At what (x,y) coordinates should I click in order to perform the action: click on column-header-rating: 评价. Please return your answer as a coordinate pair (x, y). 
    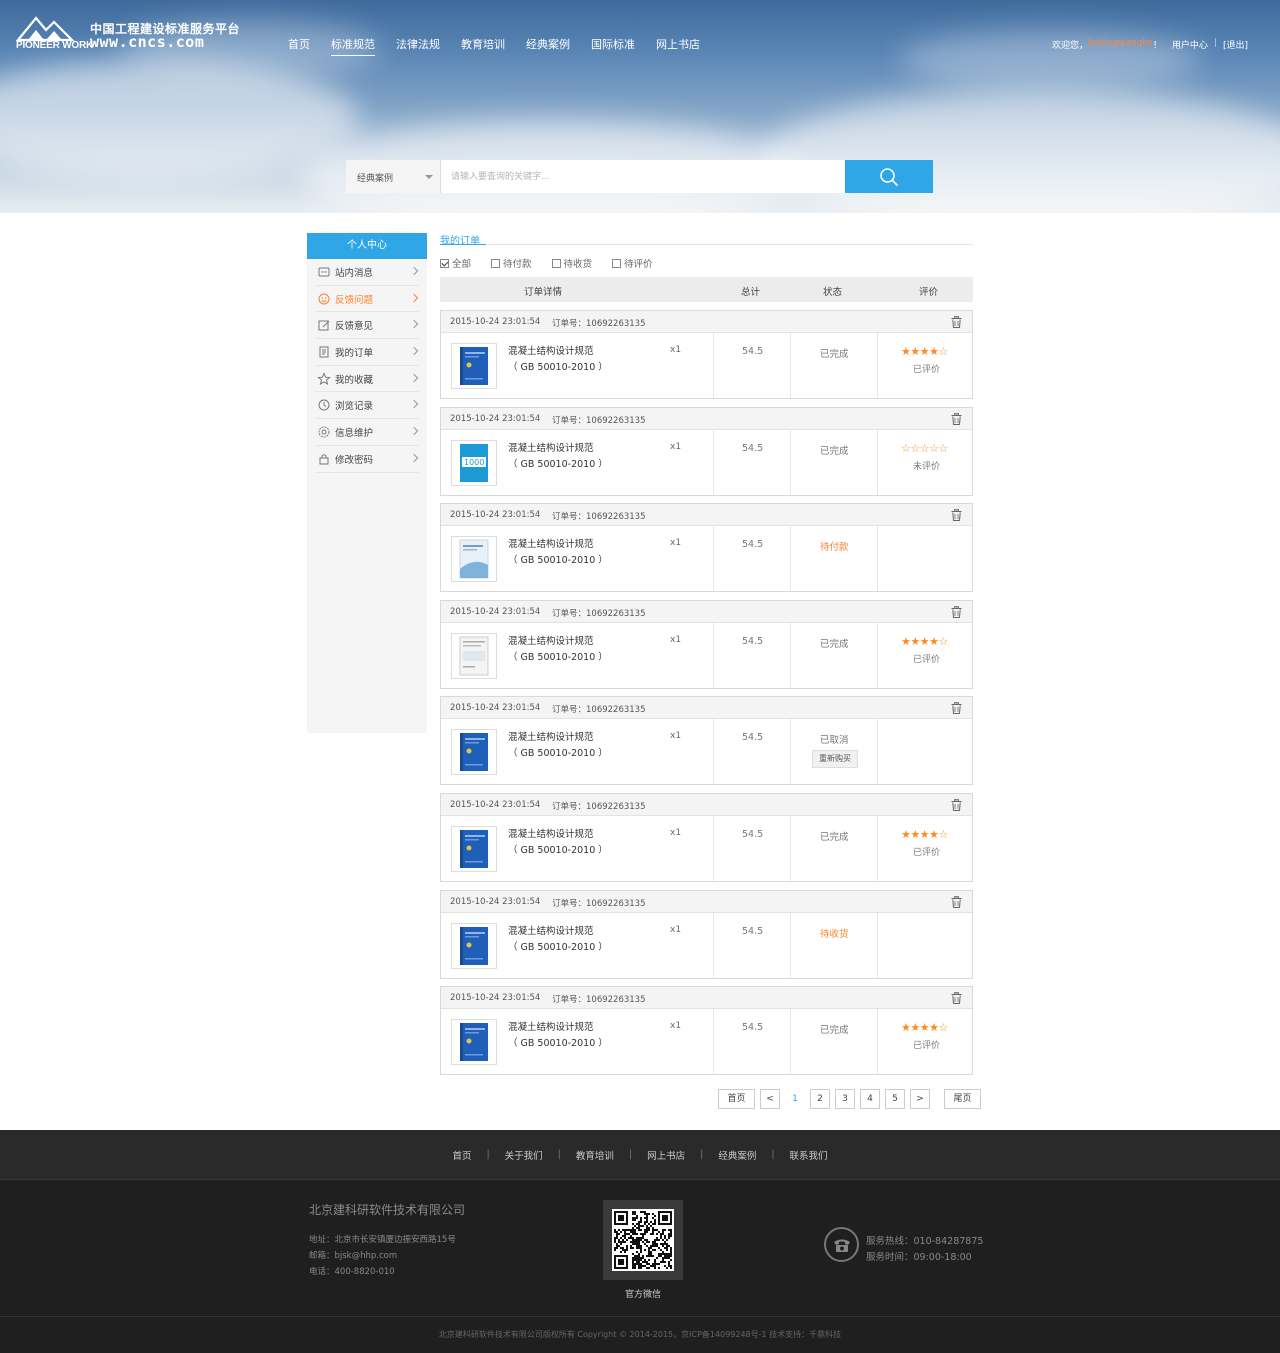
    Looking at the image, I should click on (929, 292).